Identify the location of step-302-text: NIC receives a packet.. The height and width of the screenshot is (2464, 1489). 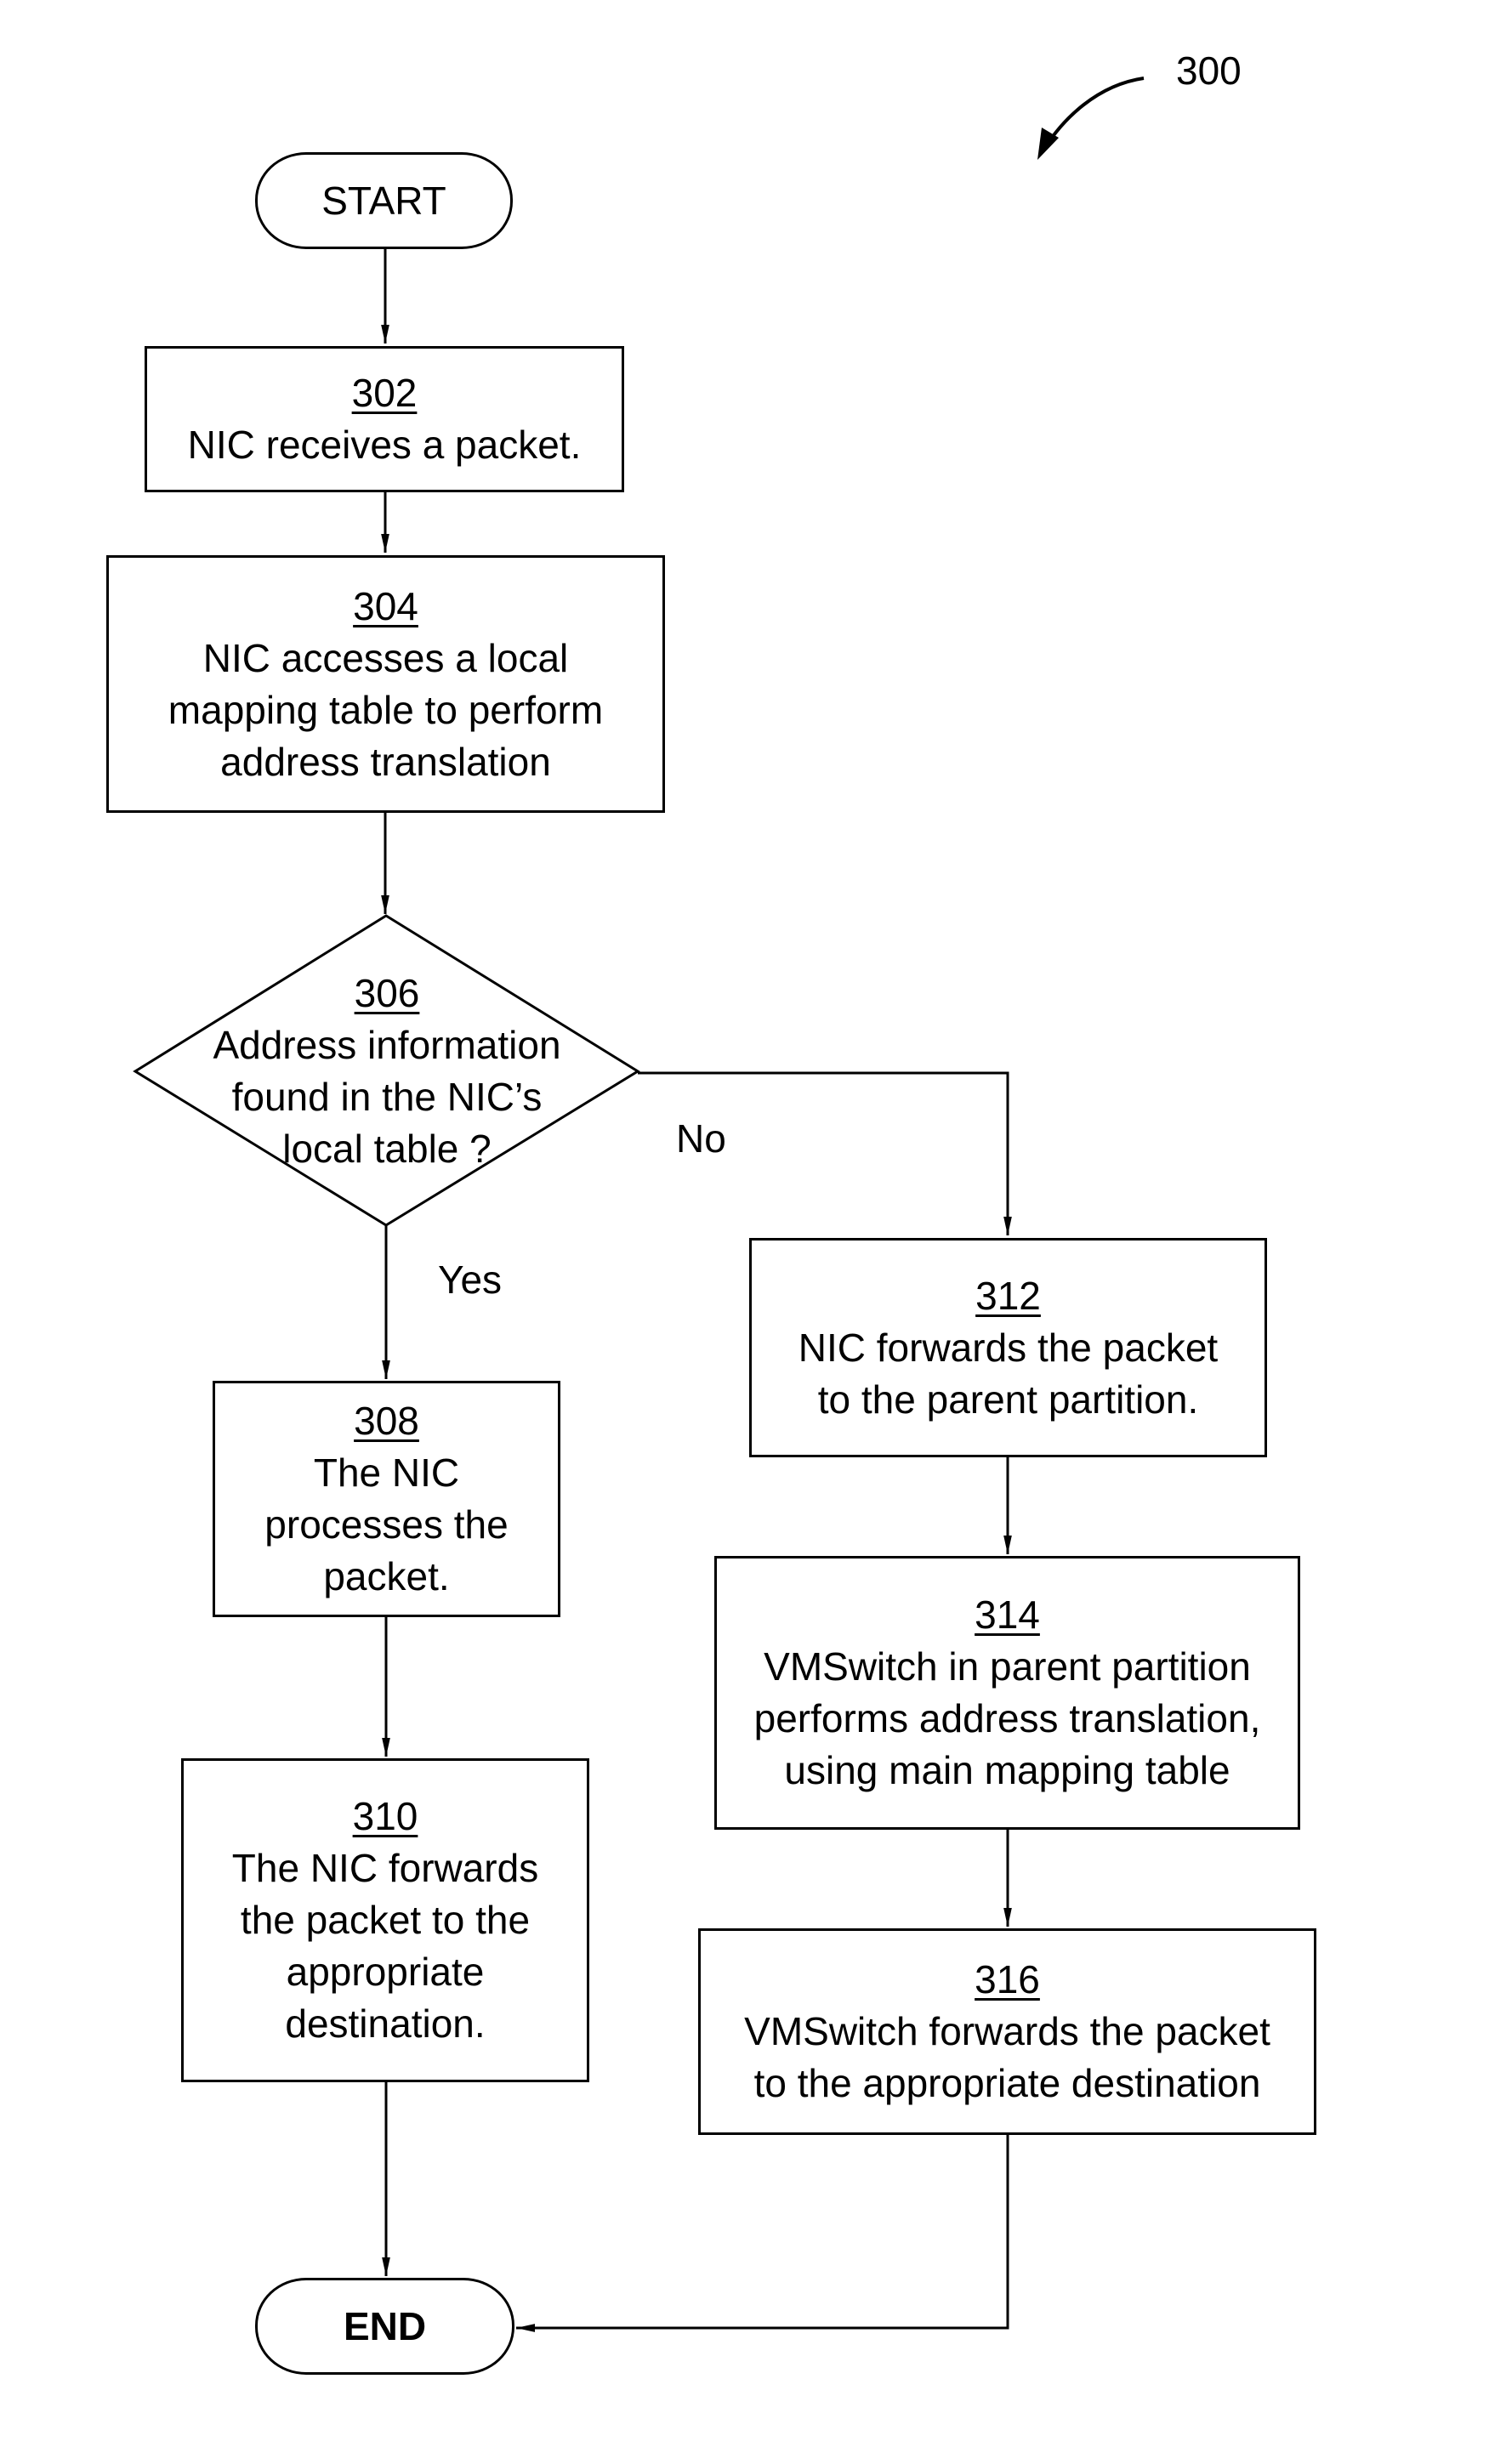
(384, 445).